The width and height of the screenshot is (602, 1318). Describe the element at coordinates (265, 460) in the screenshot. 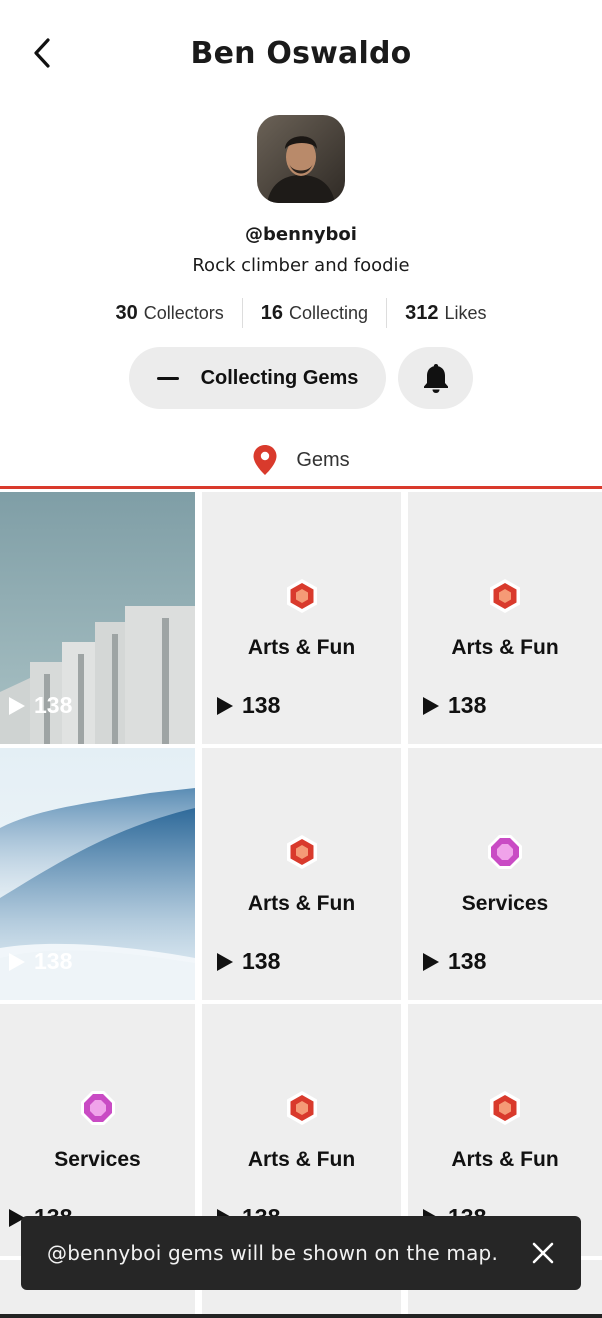

I see `map-pin-icon` at that location.